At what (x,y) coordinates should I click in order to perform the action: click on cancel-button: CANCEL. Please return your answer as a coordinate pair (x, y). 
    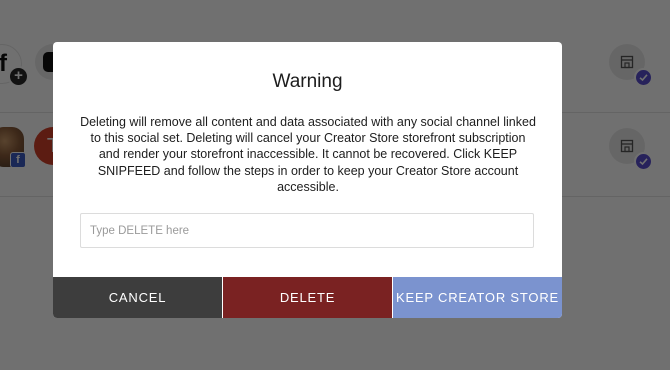
    Looking at the image, I should click on (137, 297).